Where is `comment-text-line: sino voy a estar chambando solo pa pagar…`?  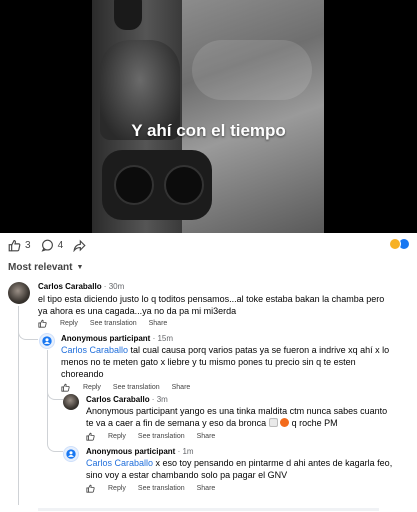 comment-text-line: sino voy a estar chambando solo pa pagar… is located at coordinates (187, 475).